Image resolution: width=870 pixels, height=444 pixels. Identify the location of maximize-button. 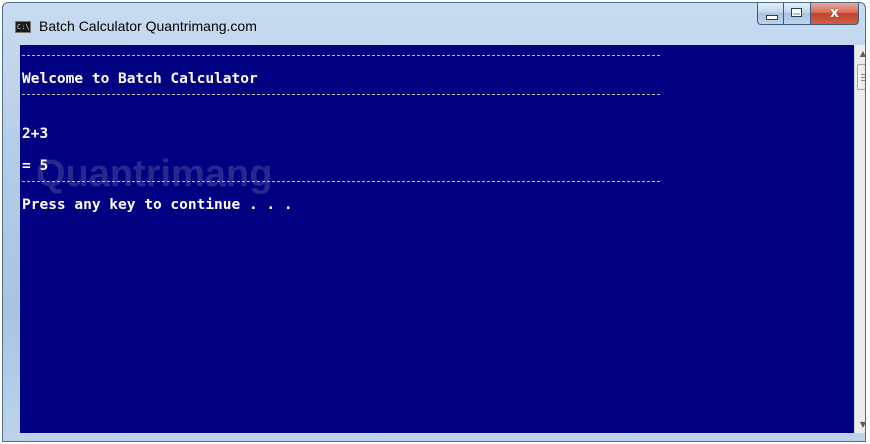
(797, 14).